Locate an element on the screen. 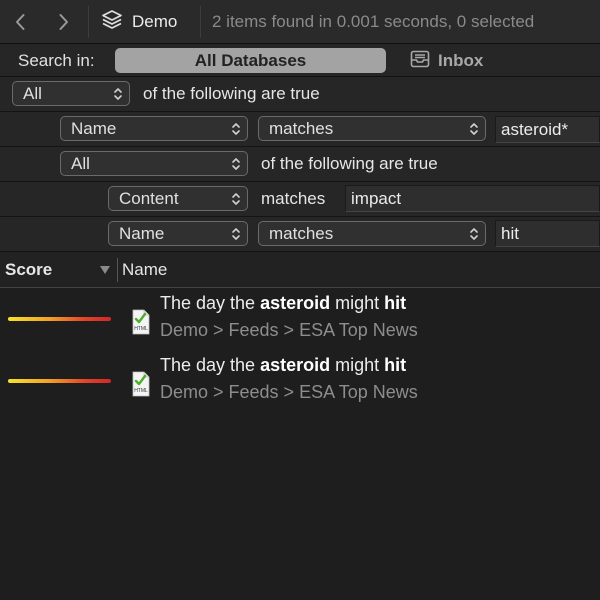 The width and height of the screenshot is (600, 600). inbox-tray-icon is located at coordinates (420, 61).